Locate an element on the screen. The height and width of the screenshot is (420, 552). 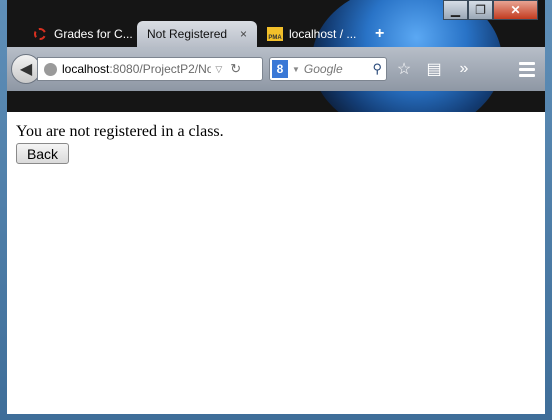
red-ring-icon is located at coordinates (40, 34).